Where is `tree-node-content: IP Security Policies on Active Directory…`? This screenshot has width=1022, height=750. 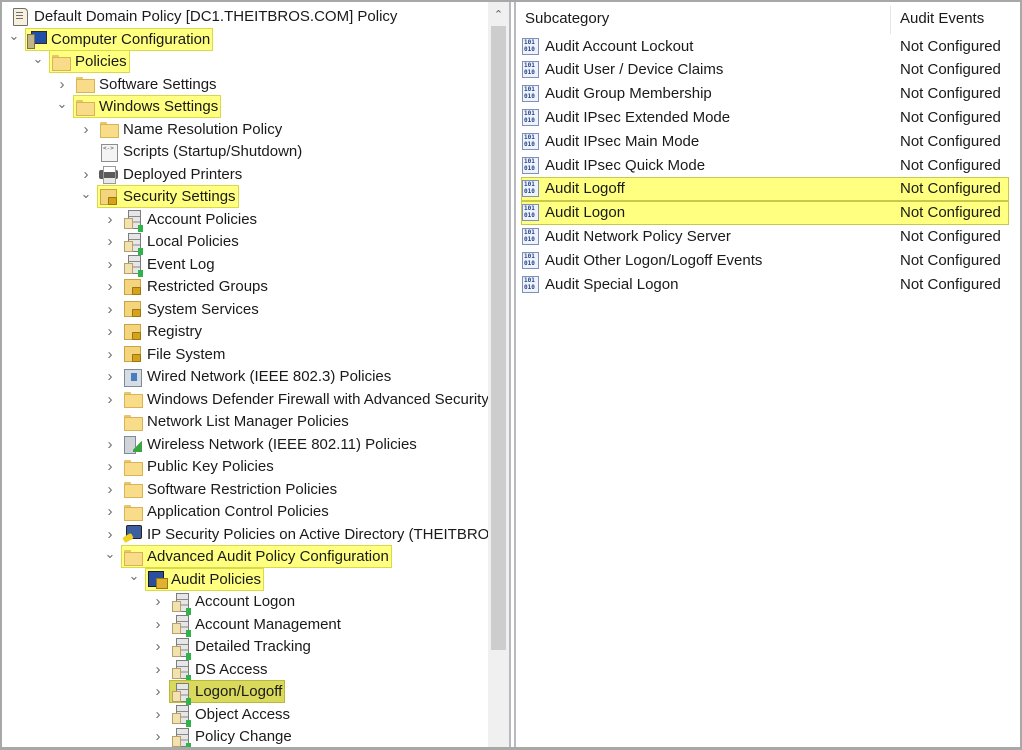 tree-node-content: IP Security Policies on Active Directory… is located at coordinates (305, 534).